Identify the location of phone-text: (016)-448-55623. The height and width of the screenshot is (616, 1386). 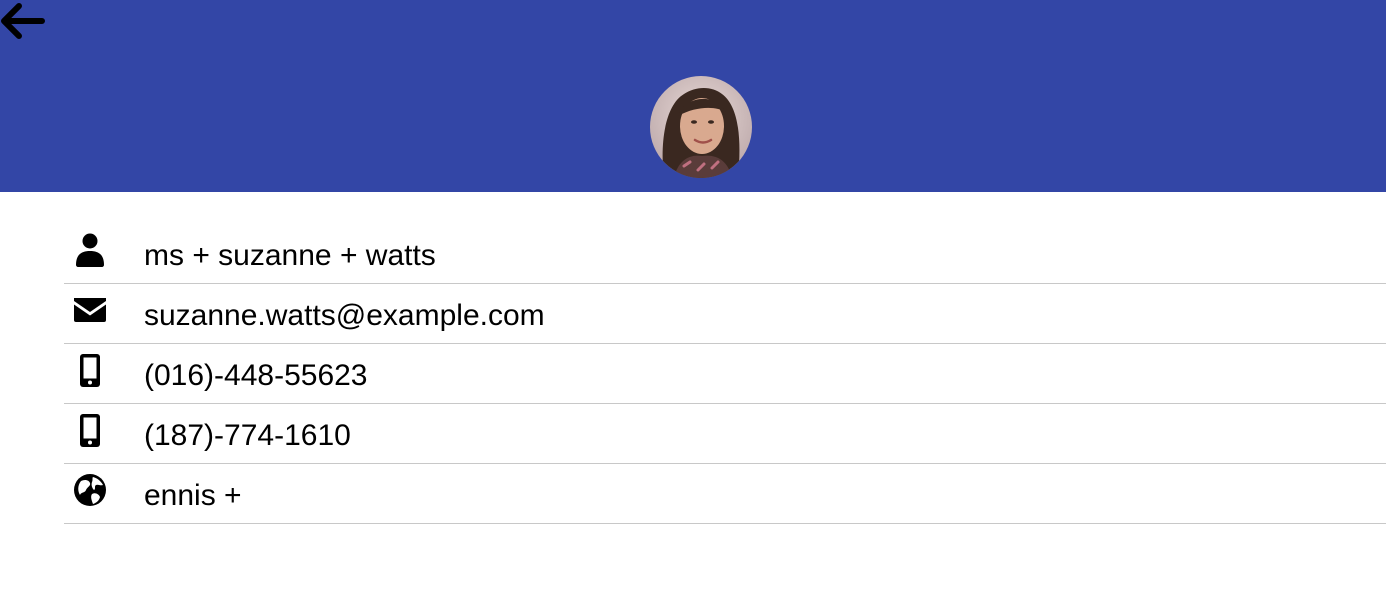
(256, 375).